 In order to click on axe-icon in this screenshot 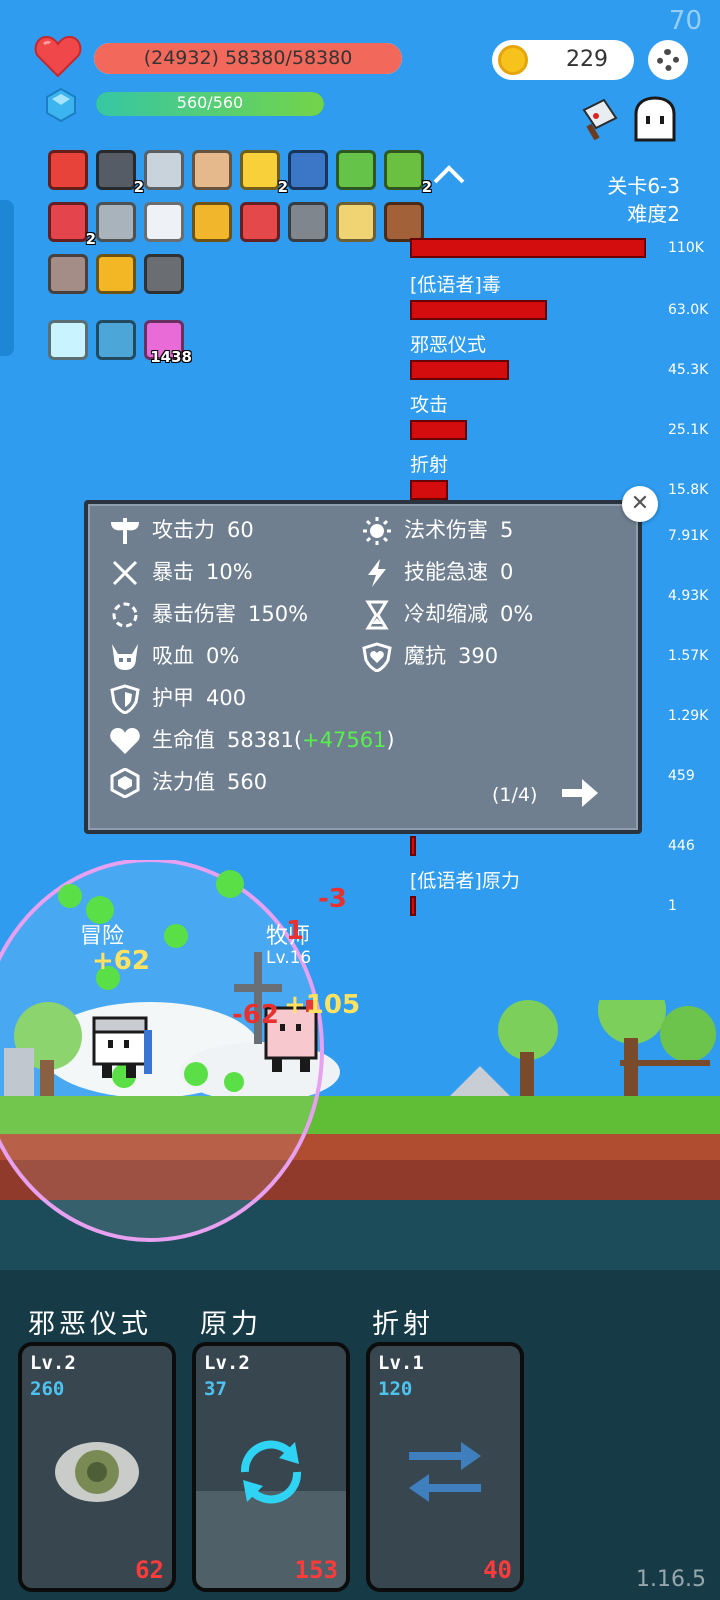, I will do `click(125, 531)`.